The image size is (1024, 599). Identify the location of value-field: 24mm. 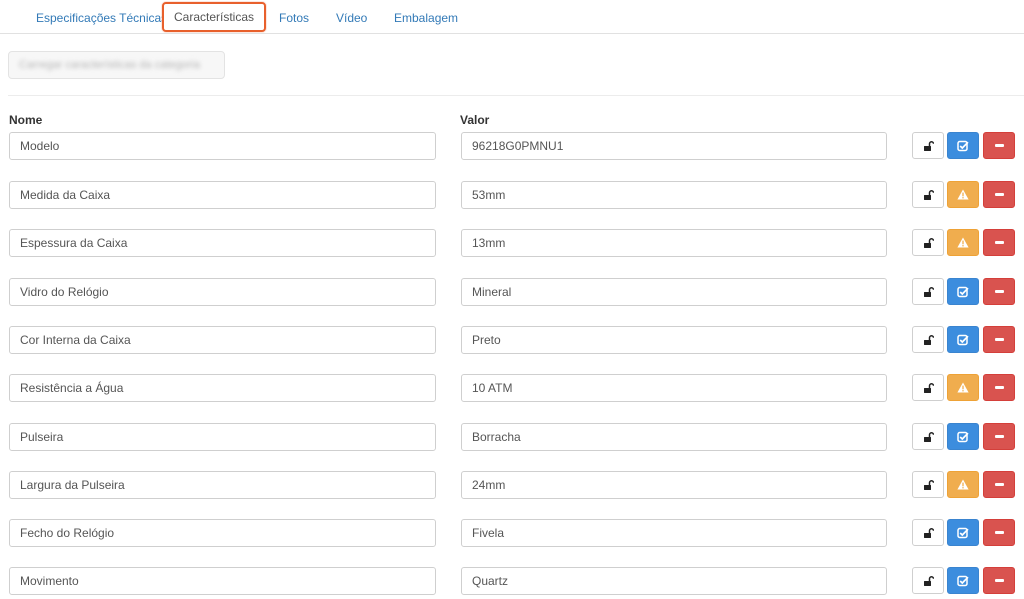
(674, 485).